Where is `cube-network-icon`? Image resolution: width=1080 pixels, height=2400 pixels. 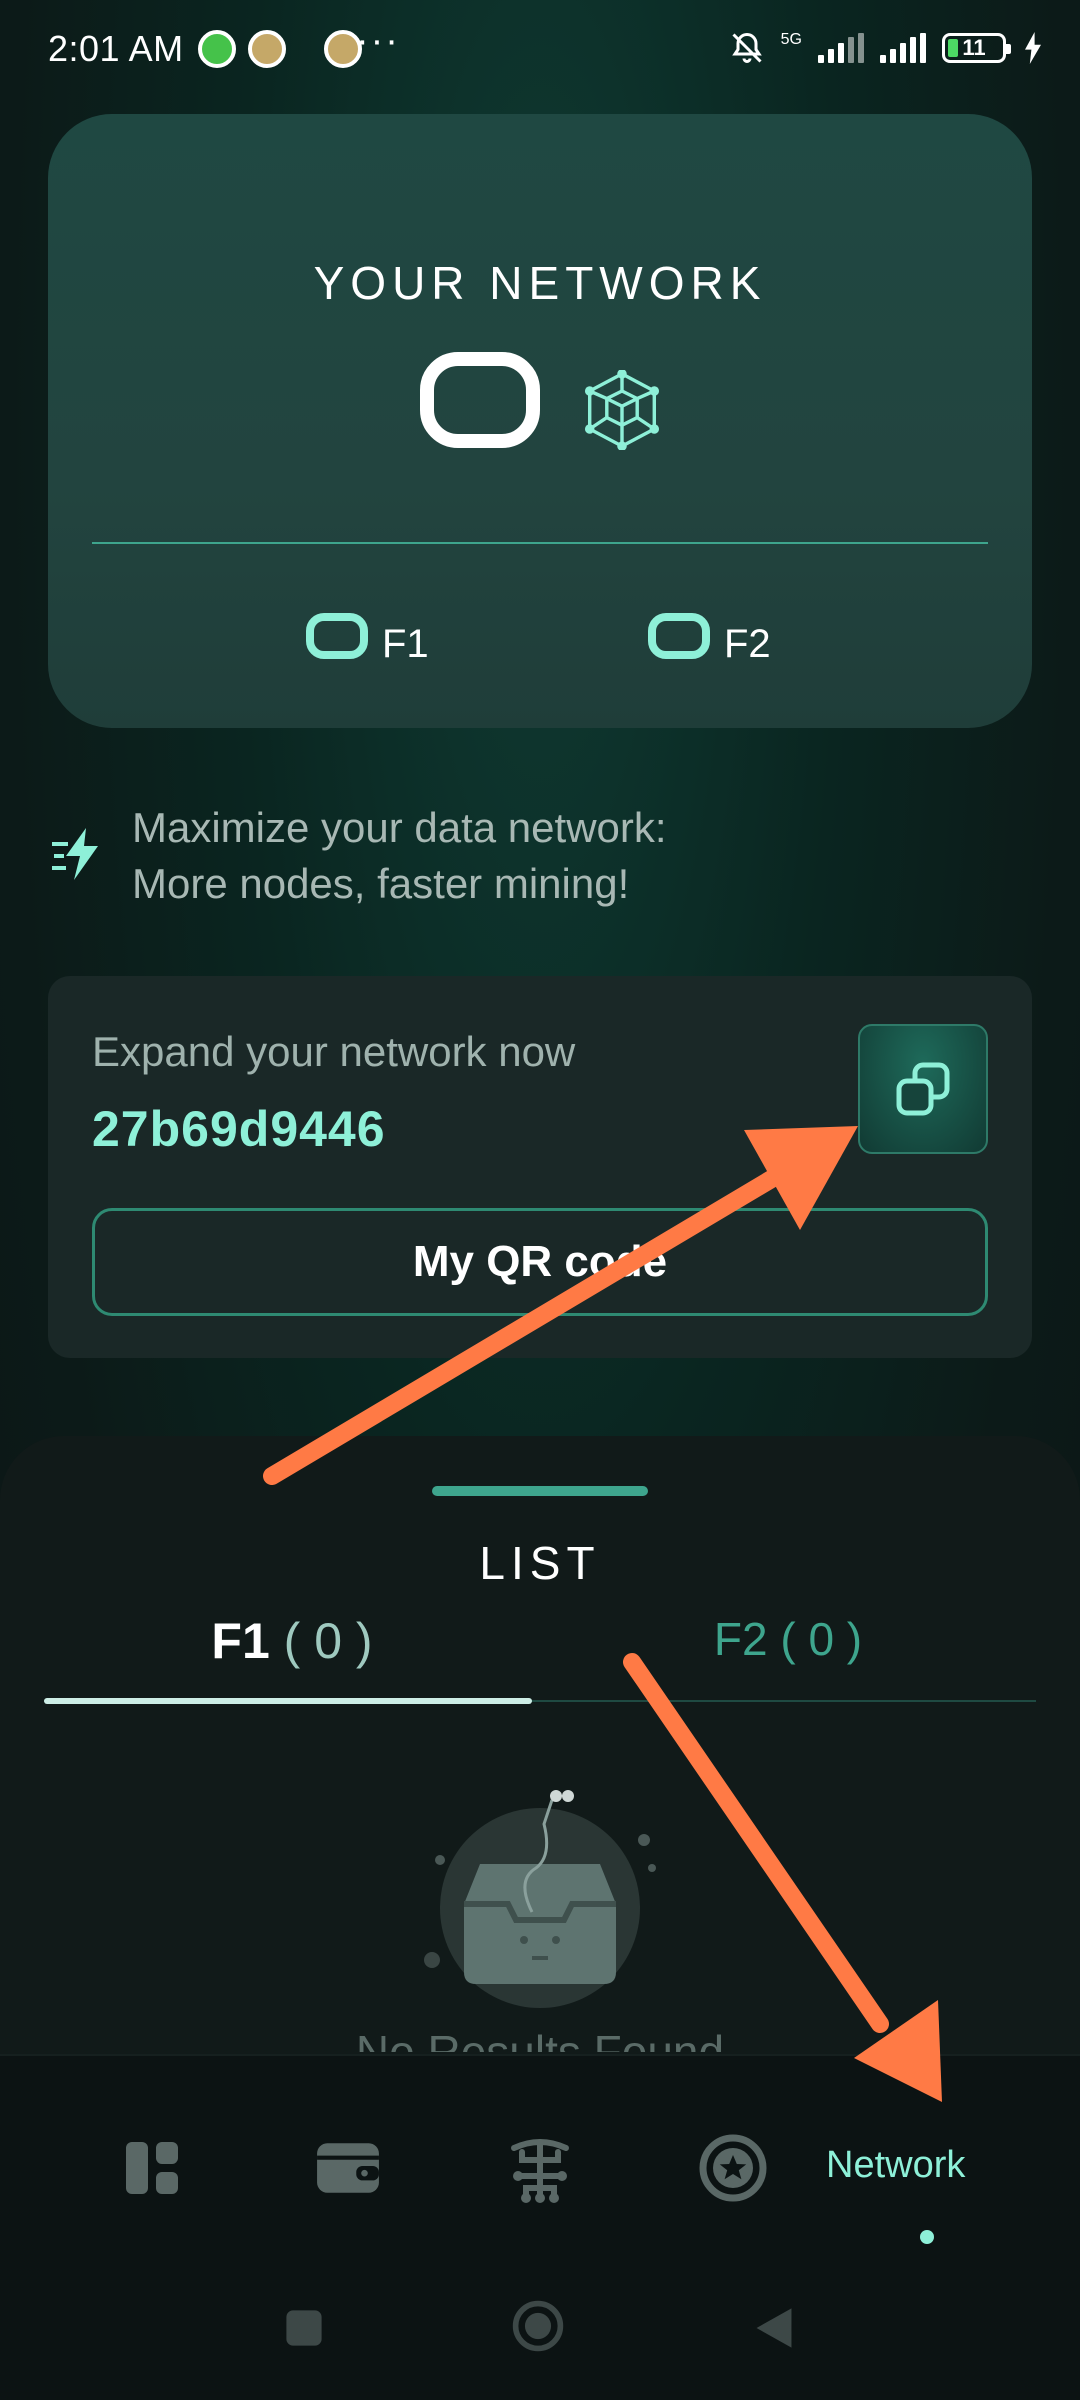
cube-network-icon is located at coordinates (622, 410).